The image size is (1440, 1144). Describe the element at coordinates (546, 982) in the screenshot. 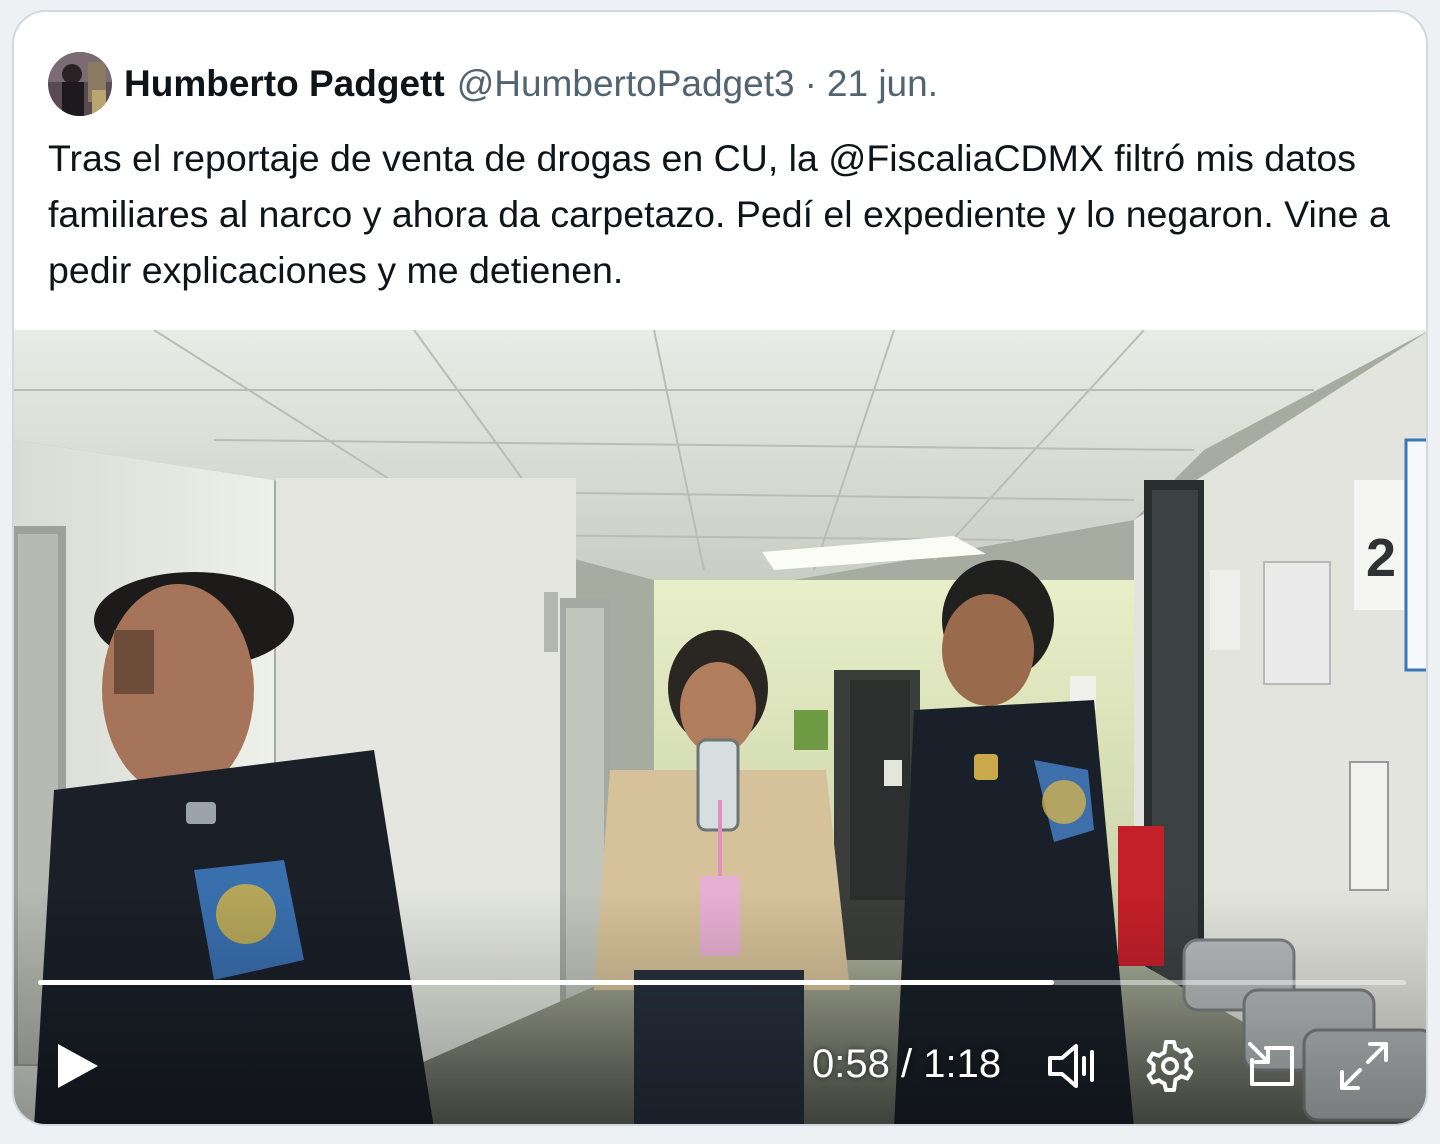

I see `video-progress-fill` at that location.